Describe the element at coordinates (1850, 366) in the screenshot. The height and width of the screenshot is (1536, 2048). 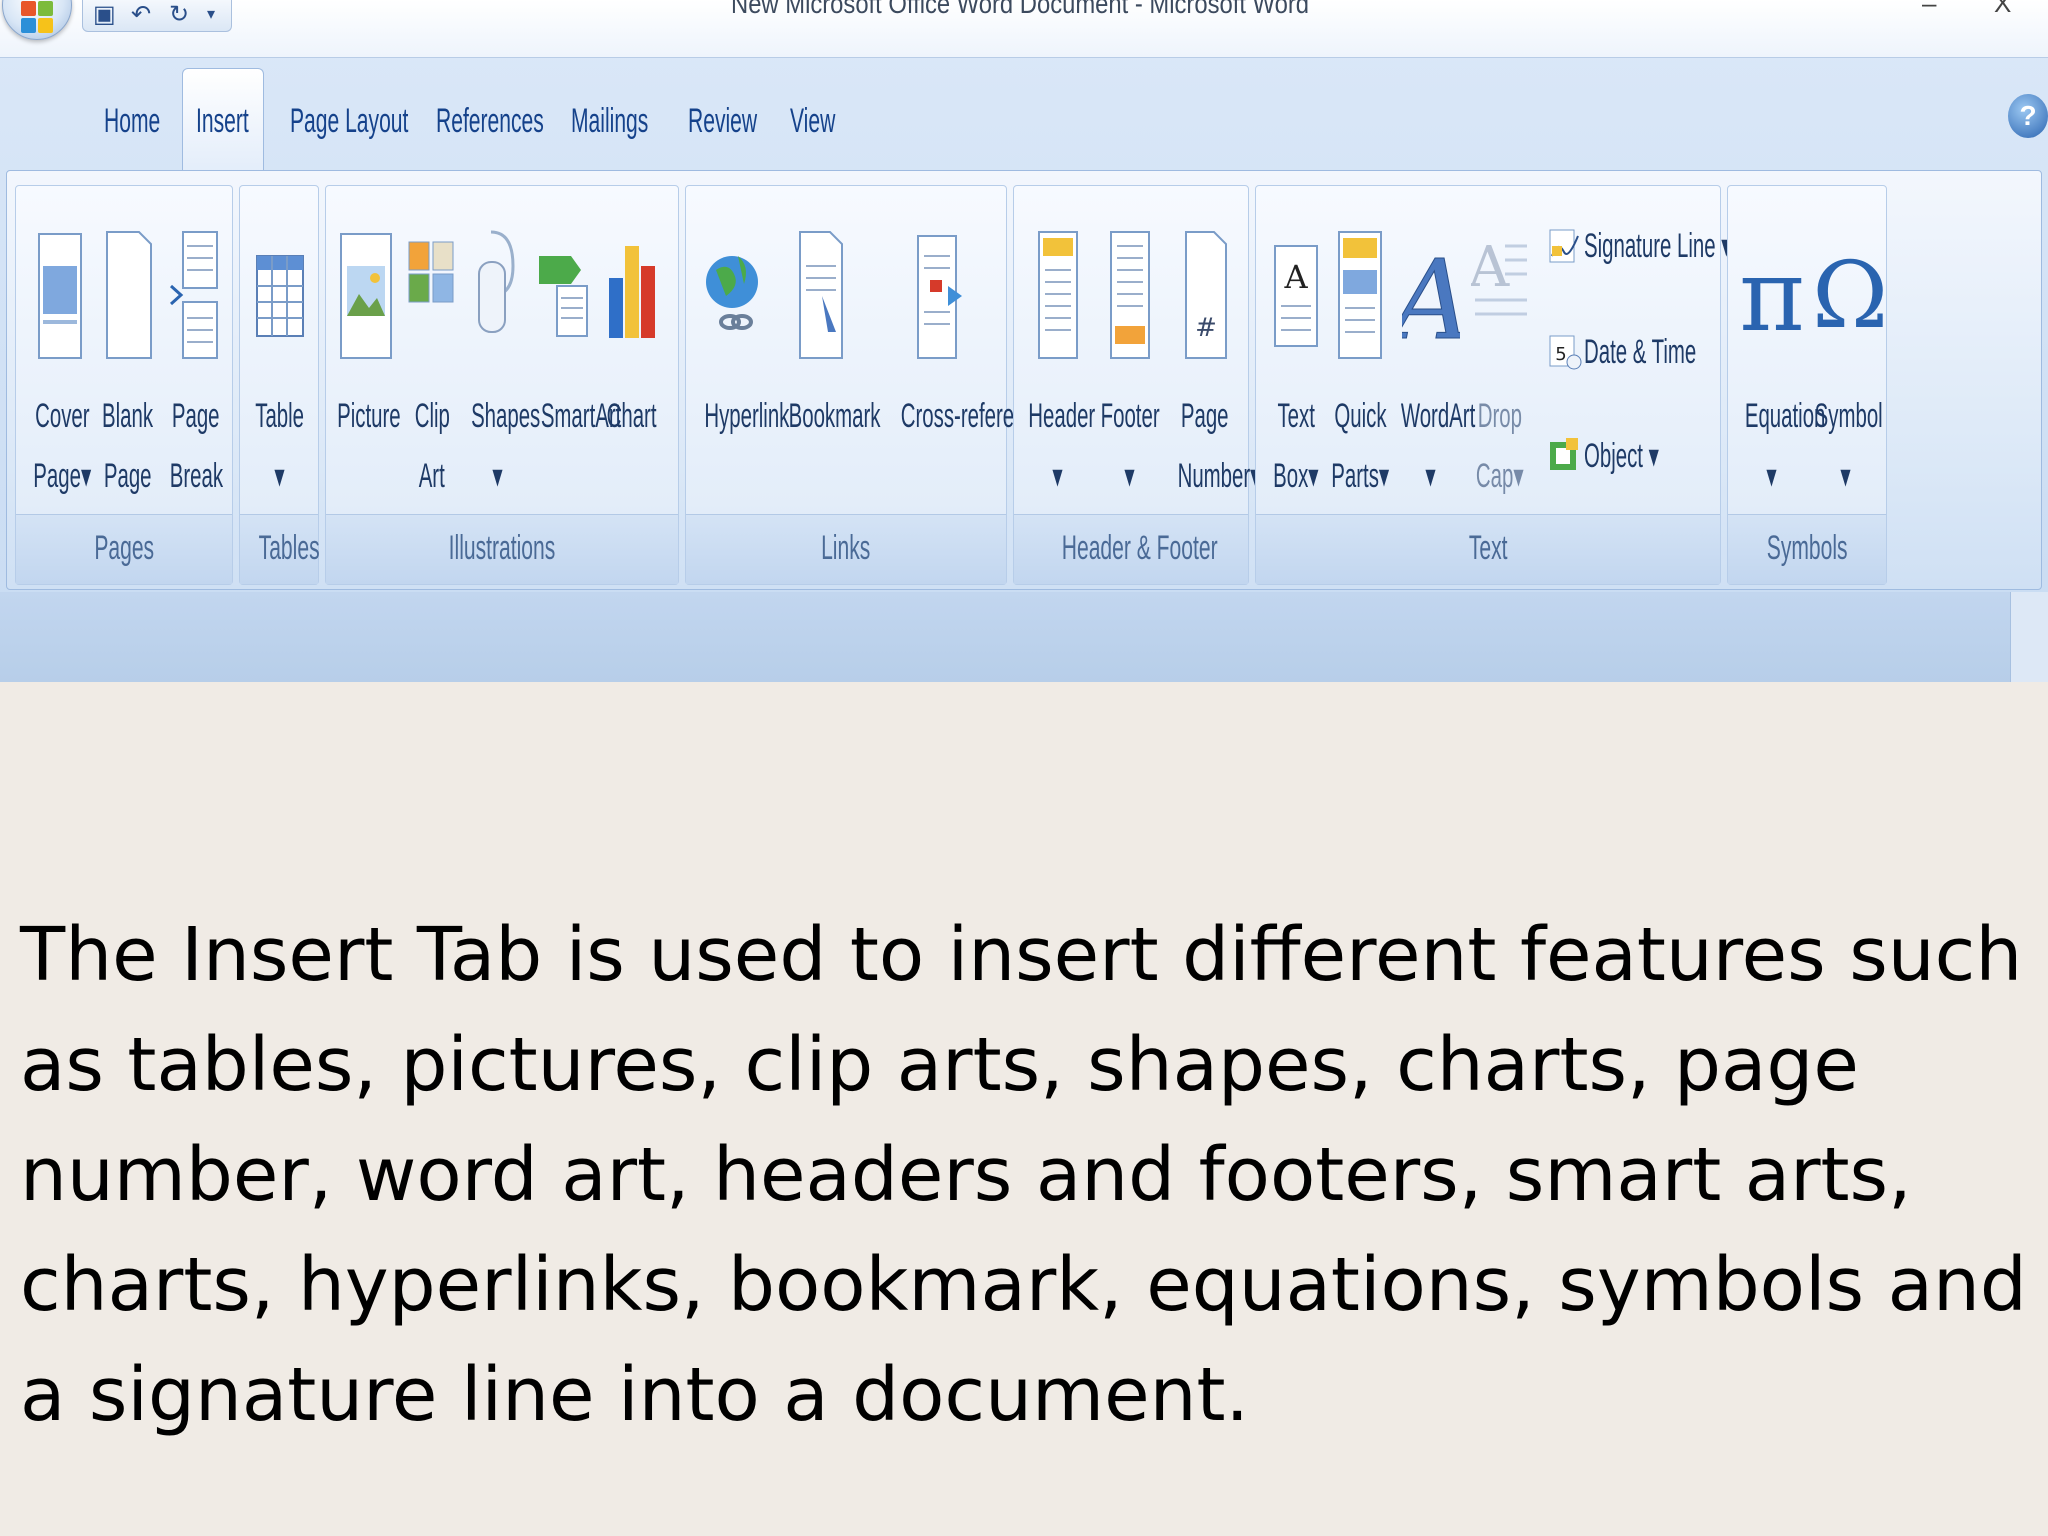
I see `symbol-button: Ω Symbol ▾` at that location.